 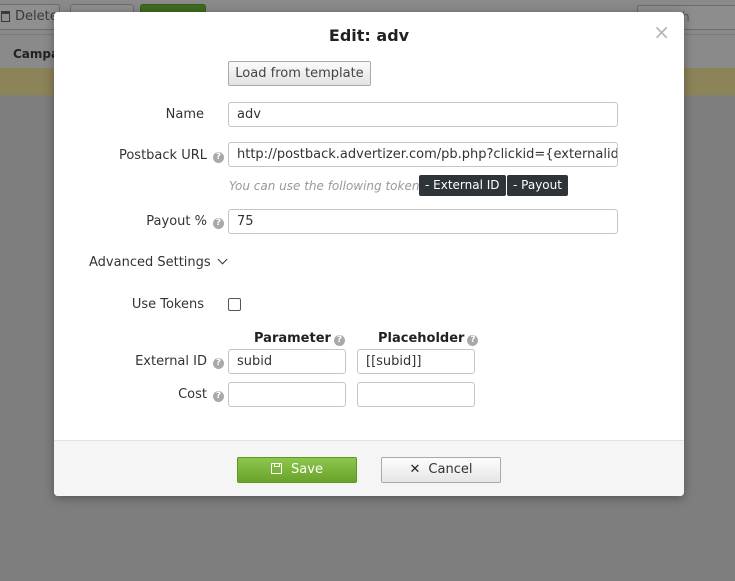 What do you see at coordinates (159, 221) in the screenshot?
I see `payout-label: Payout %?` at bounding box center [159, 221].